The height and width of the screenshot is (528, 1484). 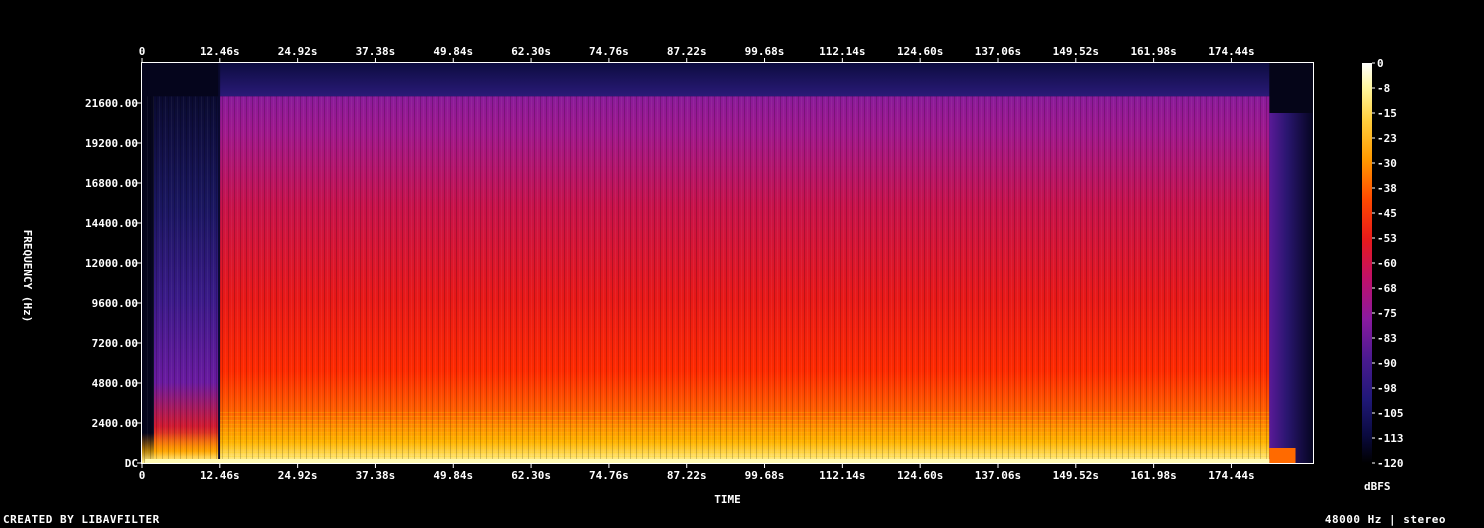 What do you see at coordinates (1387, 388) in the screenshot?
I see `colorbar-tick-label: -98` at bounding box center [1387, 388].